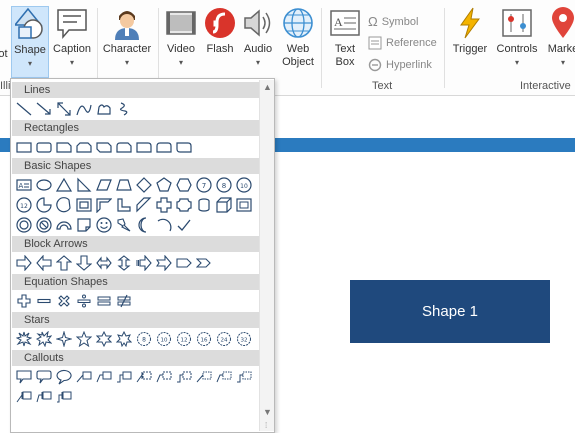 The image size is (575, 433). What do you see at coordinates (144, 263) in the screenshot?
I see `striped-right-arrow-icon` at bounding box center [144, 263].